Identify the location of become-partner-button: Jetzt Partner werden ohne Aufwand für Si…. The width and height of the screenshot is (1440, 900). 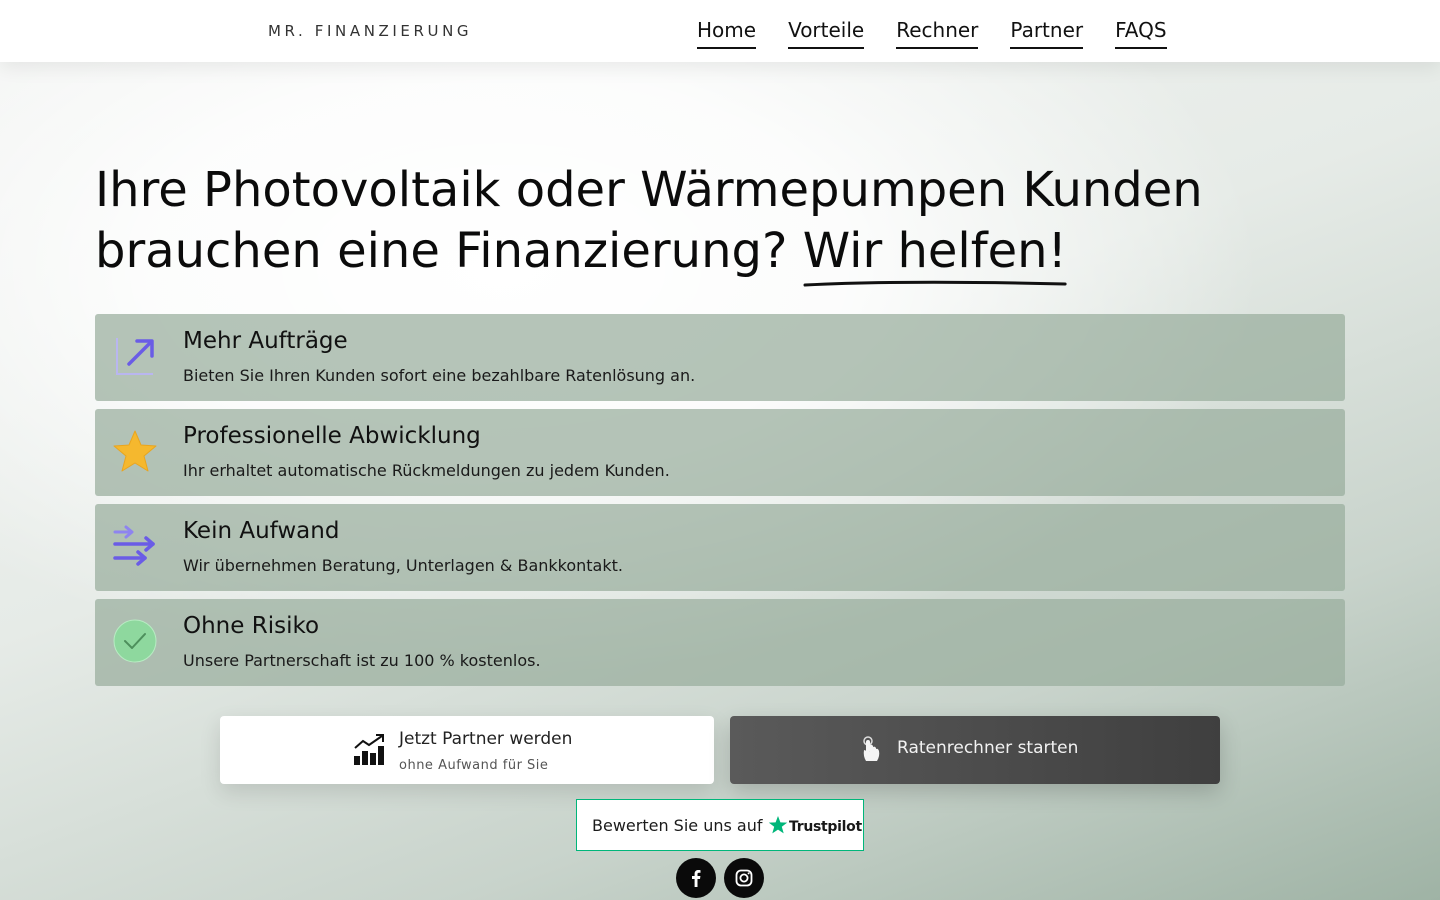
(467, 750).